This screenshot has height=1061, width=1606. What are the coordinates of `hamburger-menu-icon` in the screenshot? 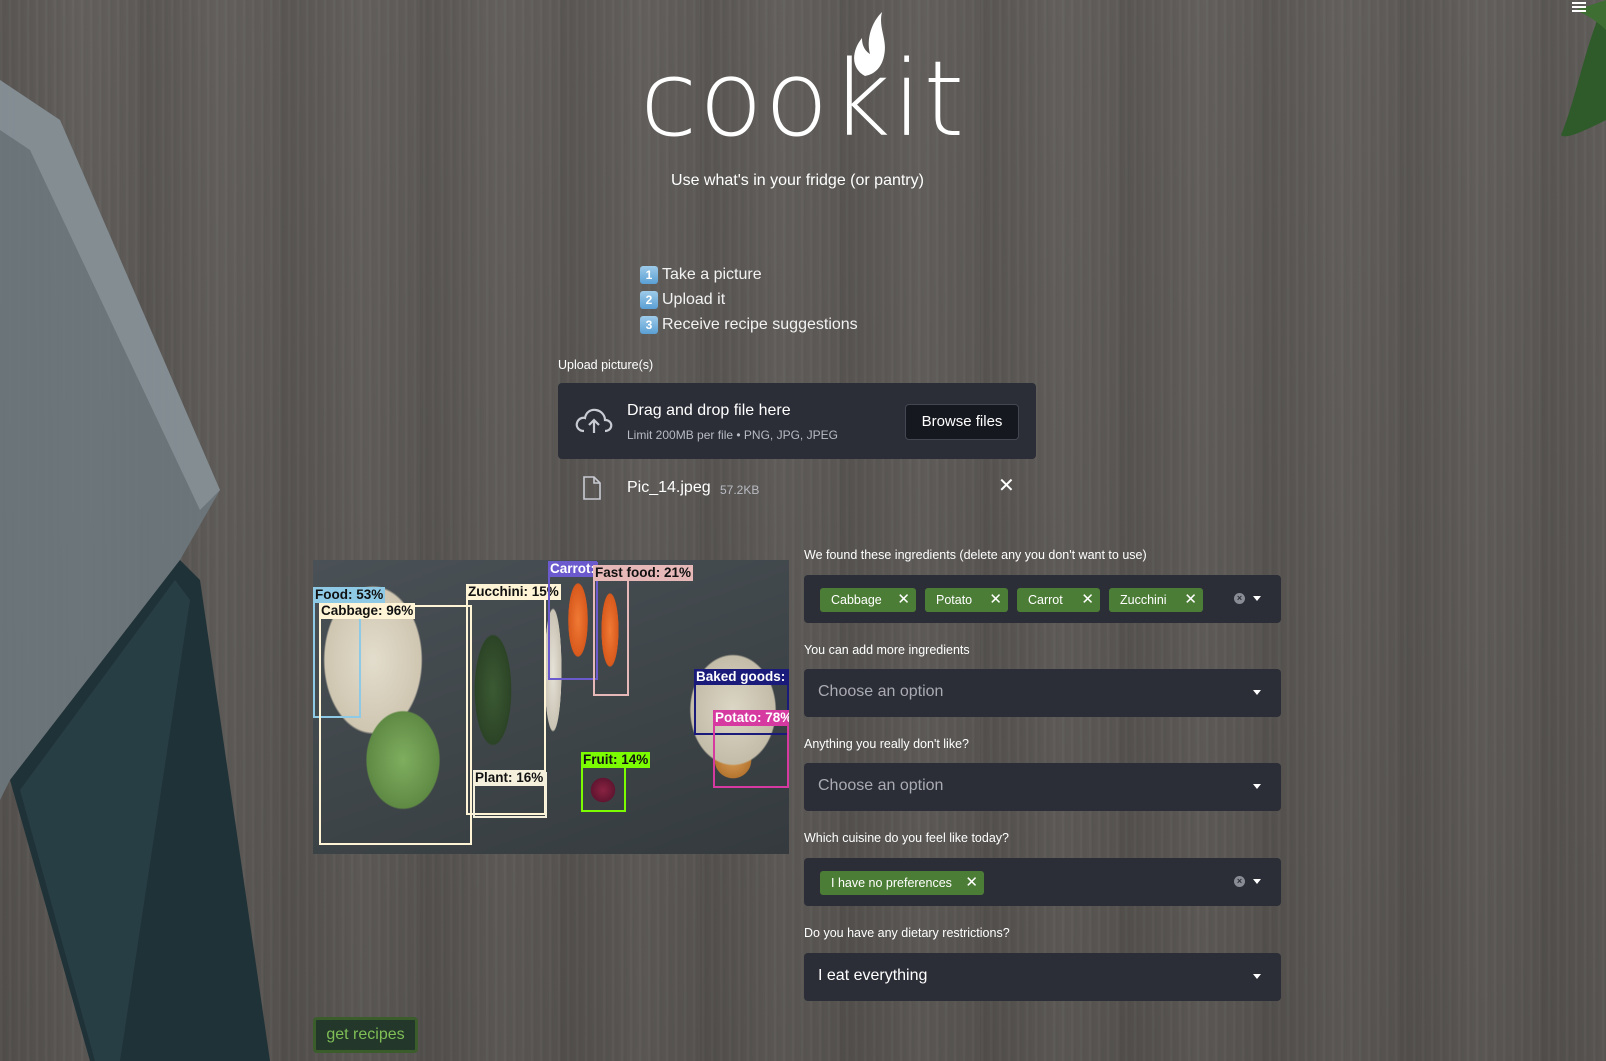 It's located at (1579, 7).